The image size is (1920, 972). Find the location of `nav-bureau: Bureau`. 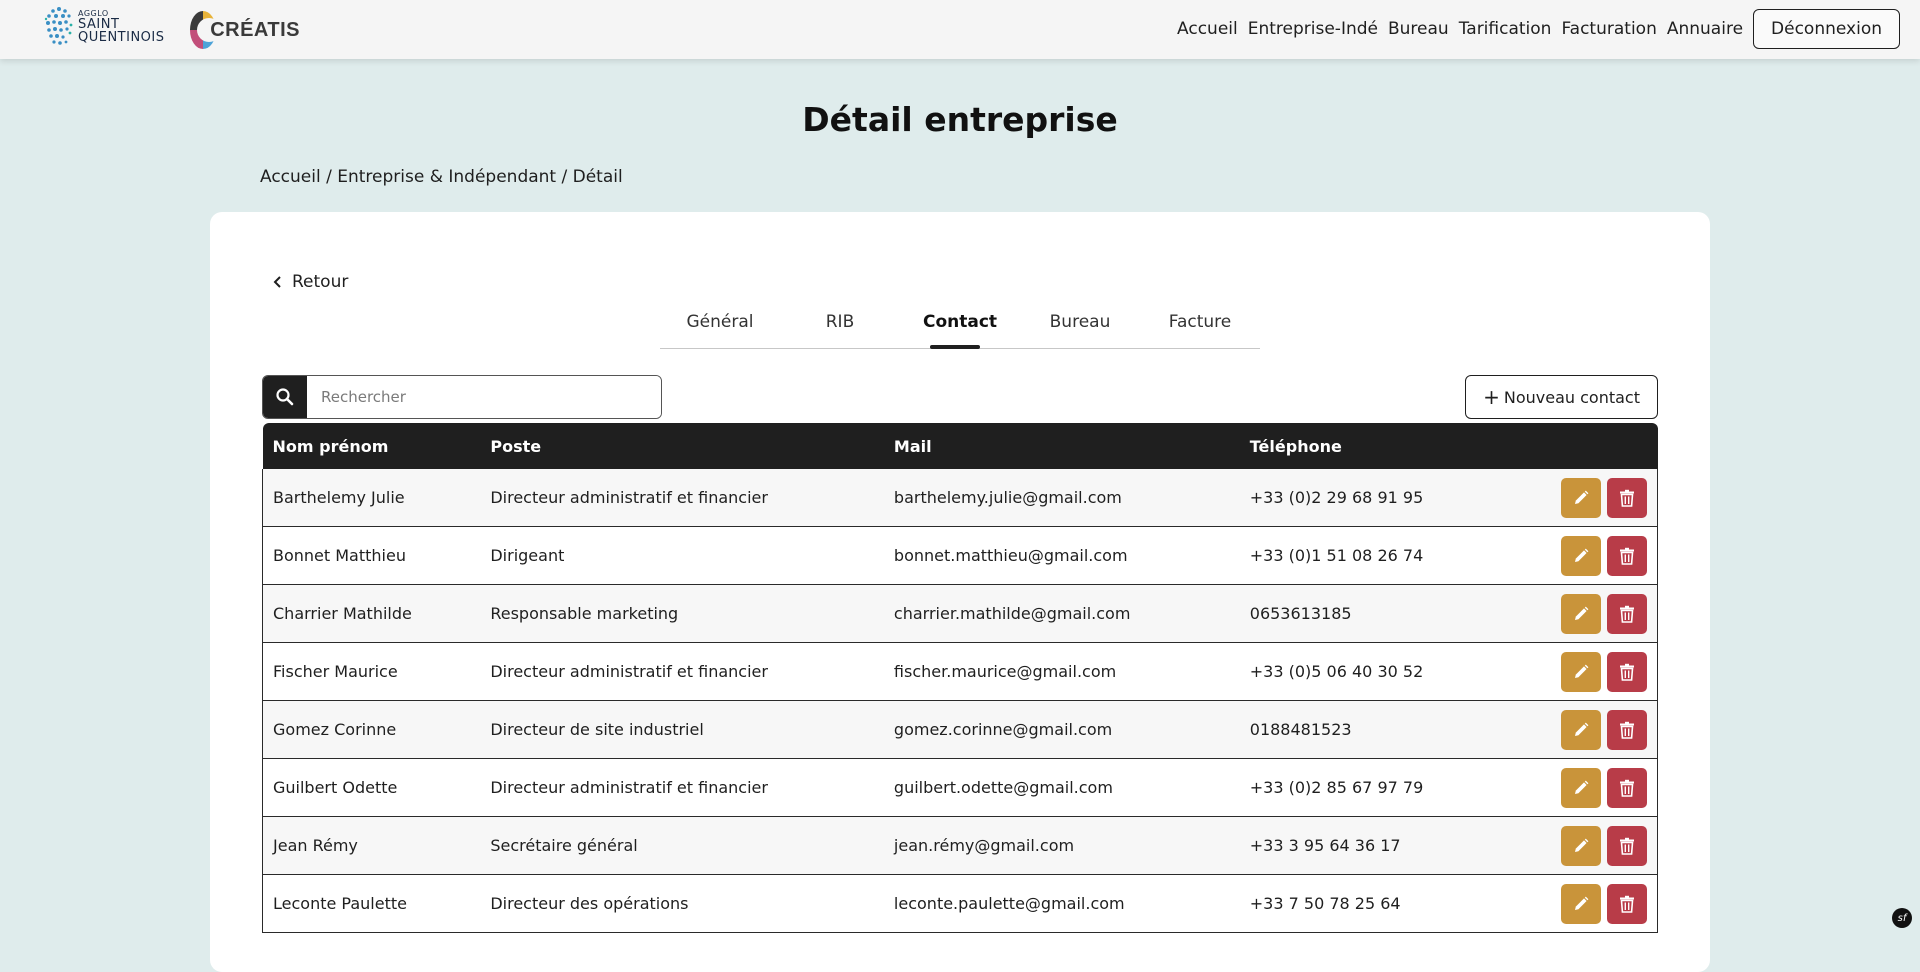

nav-bureau: Bureau is located at coordinates (1418, 29).